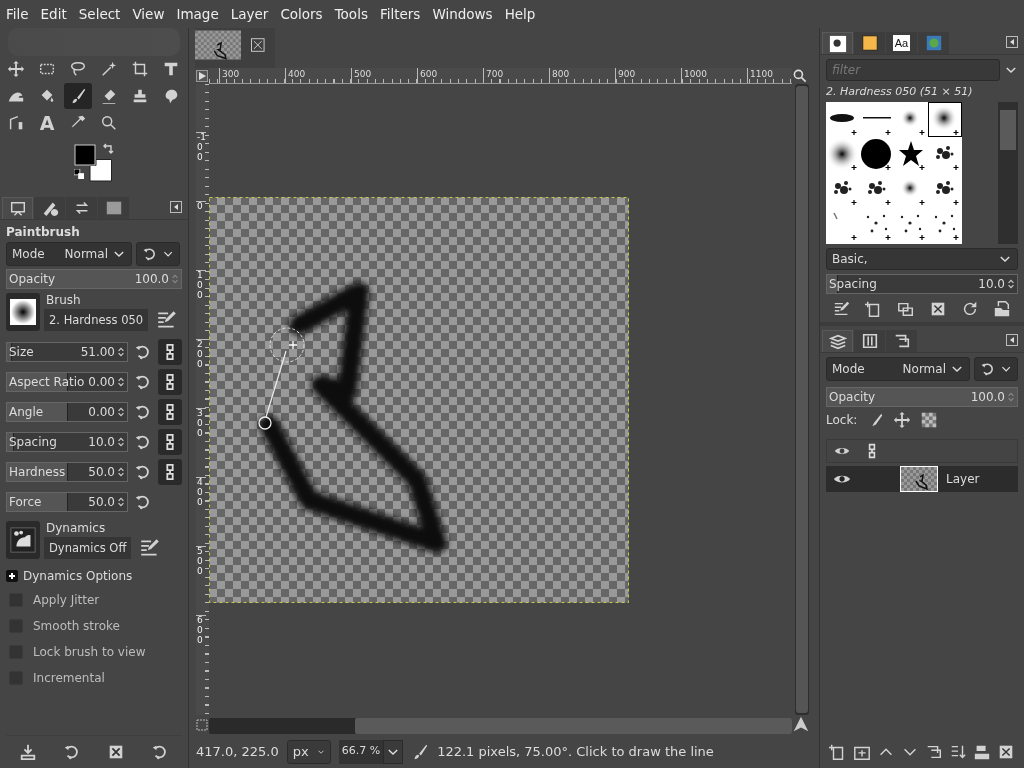  Describe the element at coordinates (96, 320) in the screenshot. I see `brush-name-field: 2. Hardness 050` at that location.